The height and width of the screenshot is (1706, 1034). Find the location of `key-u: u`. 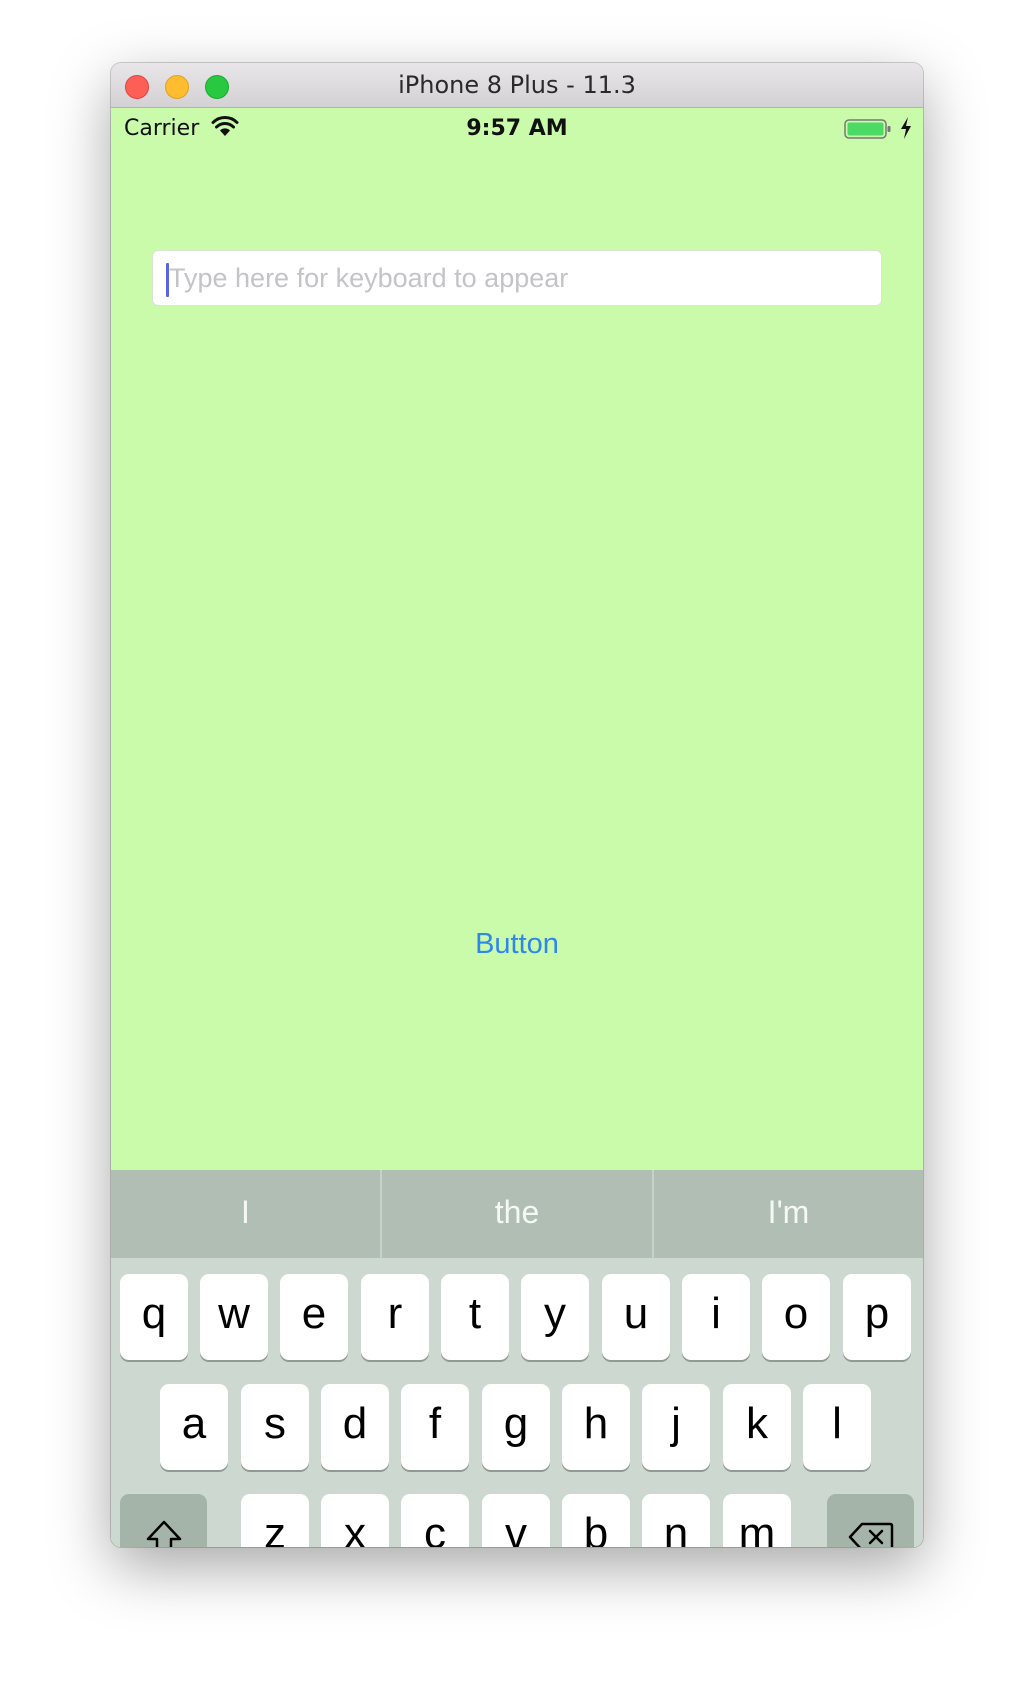

key-u: u is located at coordinates (636, 1317).